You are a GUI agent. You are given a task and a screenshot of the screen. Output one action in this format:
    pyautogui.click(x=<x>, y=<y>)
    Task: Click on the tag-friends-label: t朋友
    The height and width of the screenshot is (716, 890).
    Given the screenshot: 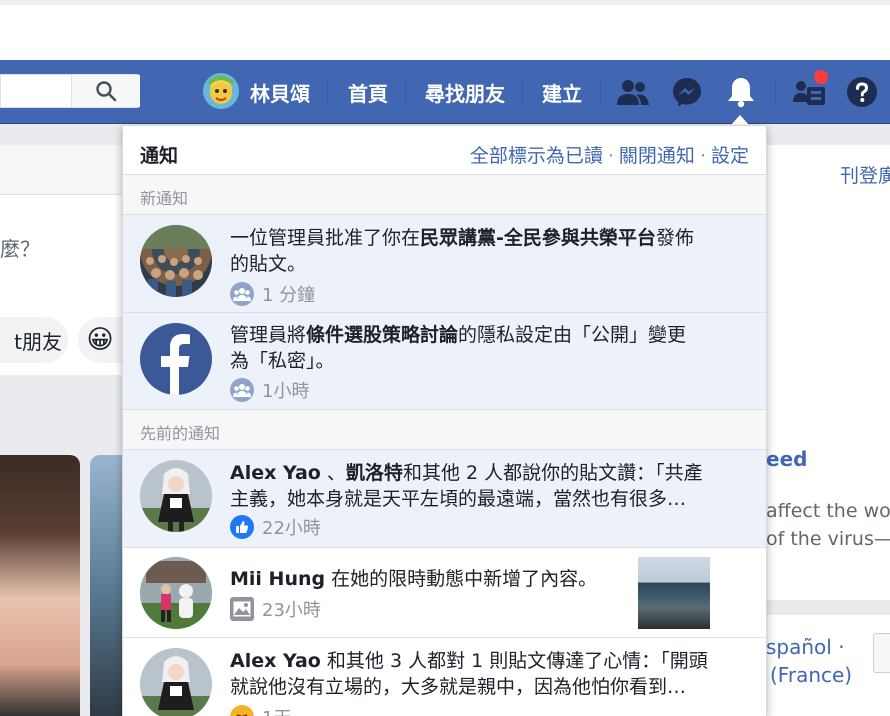 What is the action you would take?
    pyautogui.click(x=38, y=341)
    